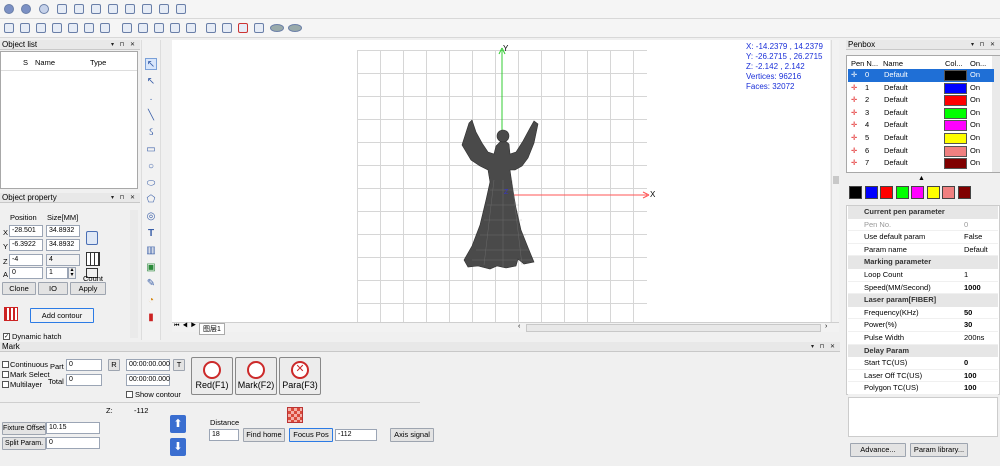 This screenshot has width=1000, height=466. I want to click on scroll-right-icon: ›, so click(826, 326).